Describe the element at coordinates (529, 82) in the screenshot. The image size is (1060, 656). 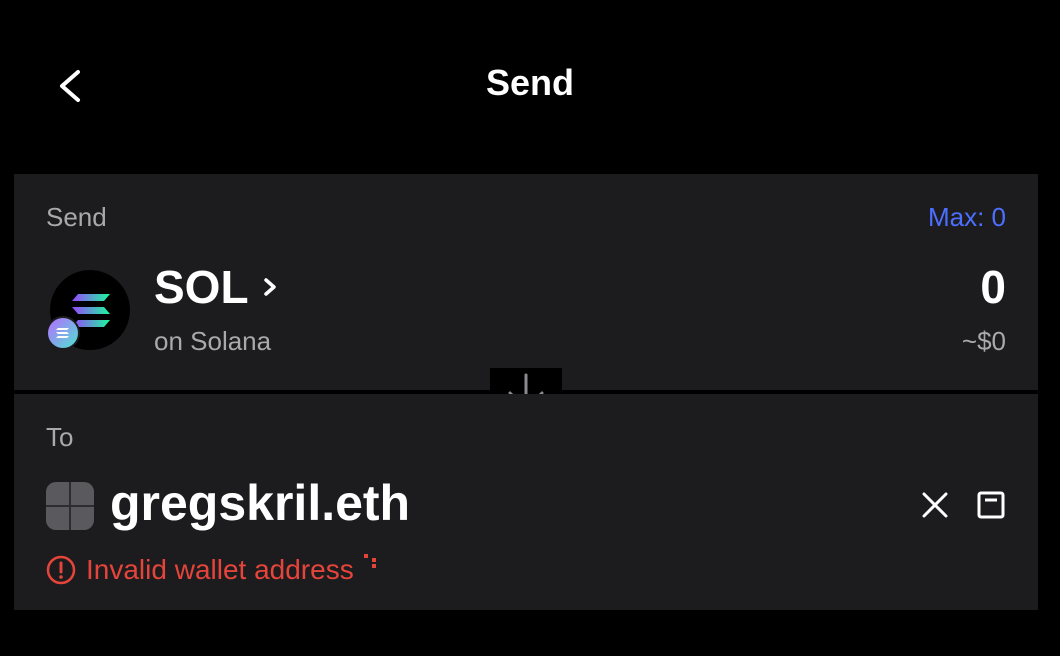
I see `page-title: Send` at that location.